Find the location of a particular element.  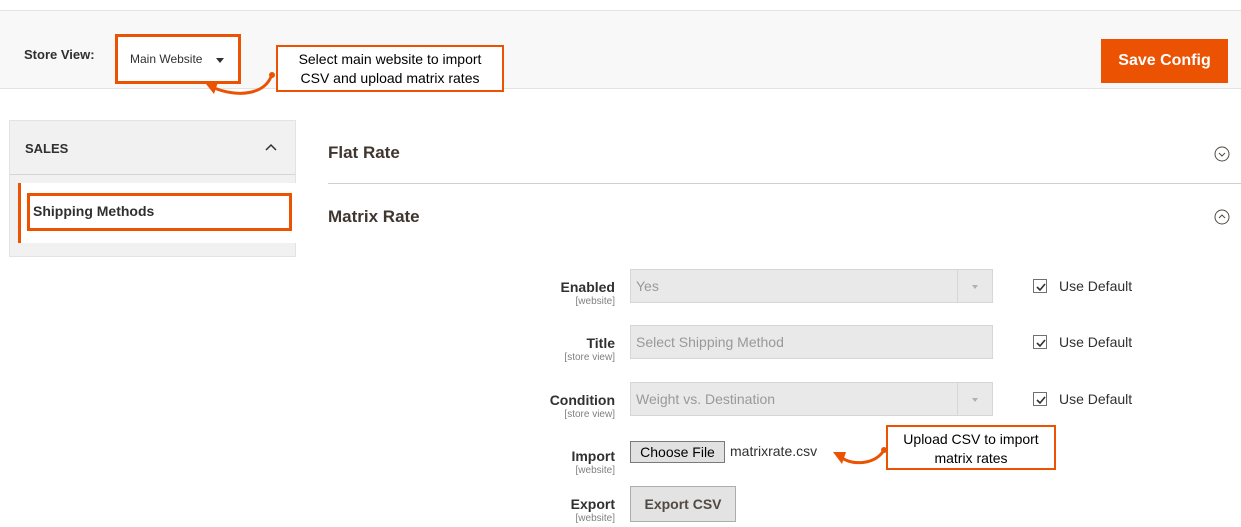

config-sidebar: SALES Shipping Methods is located at coordinates (152, 188).